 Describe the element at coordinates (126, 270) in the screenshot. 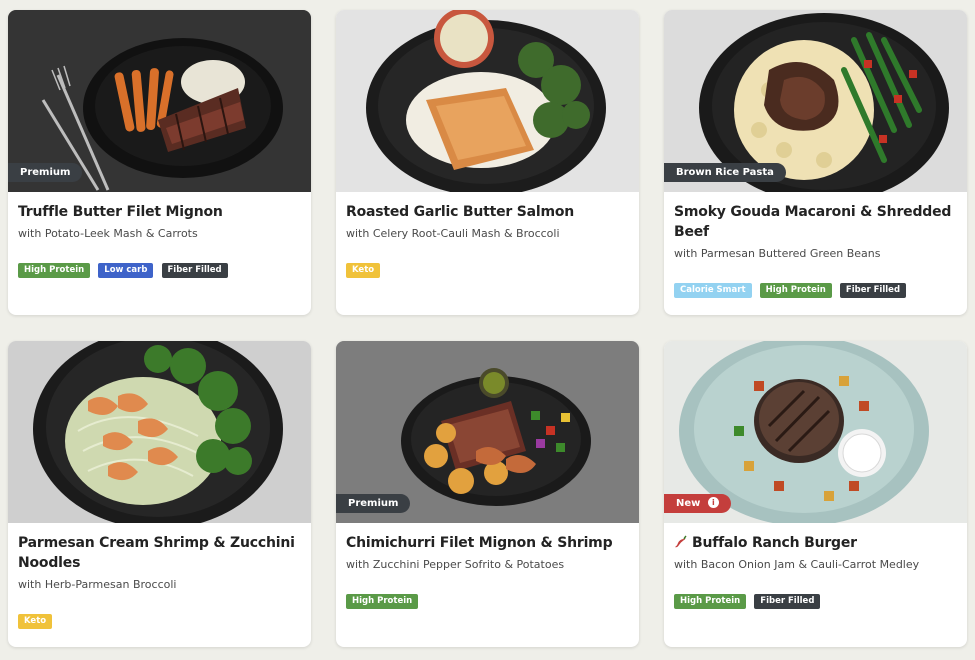

I see `tag-low-carb: Low carb` at that location.